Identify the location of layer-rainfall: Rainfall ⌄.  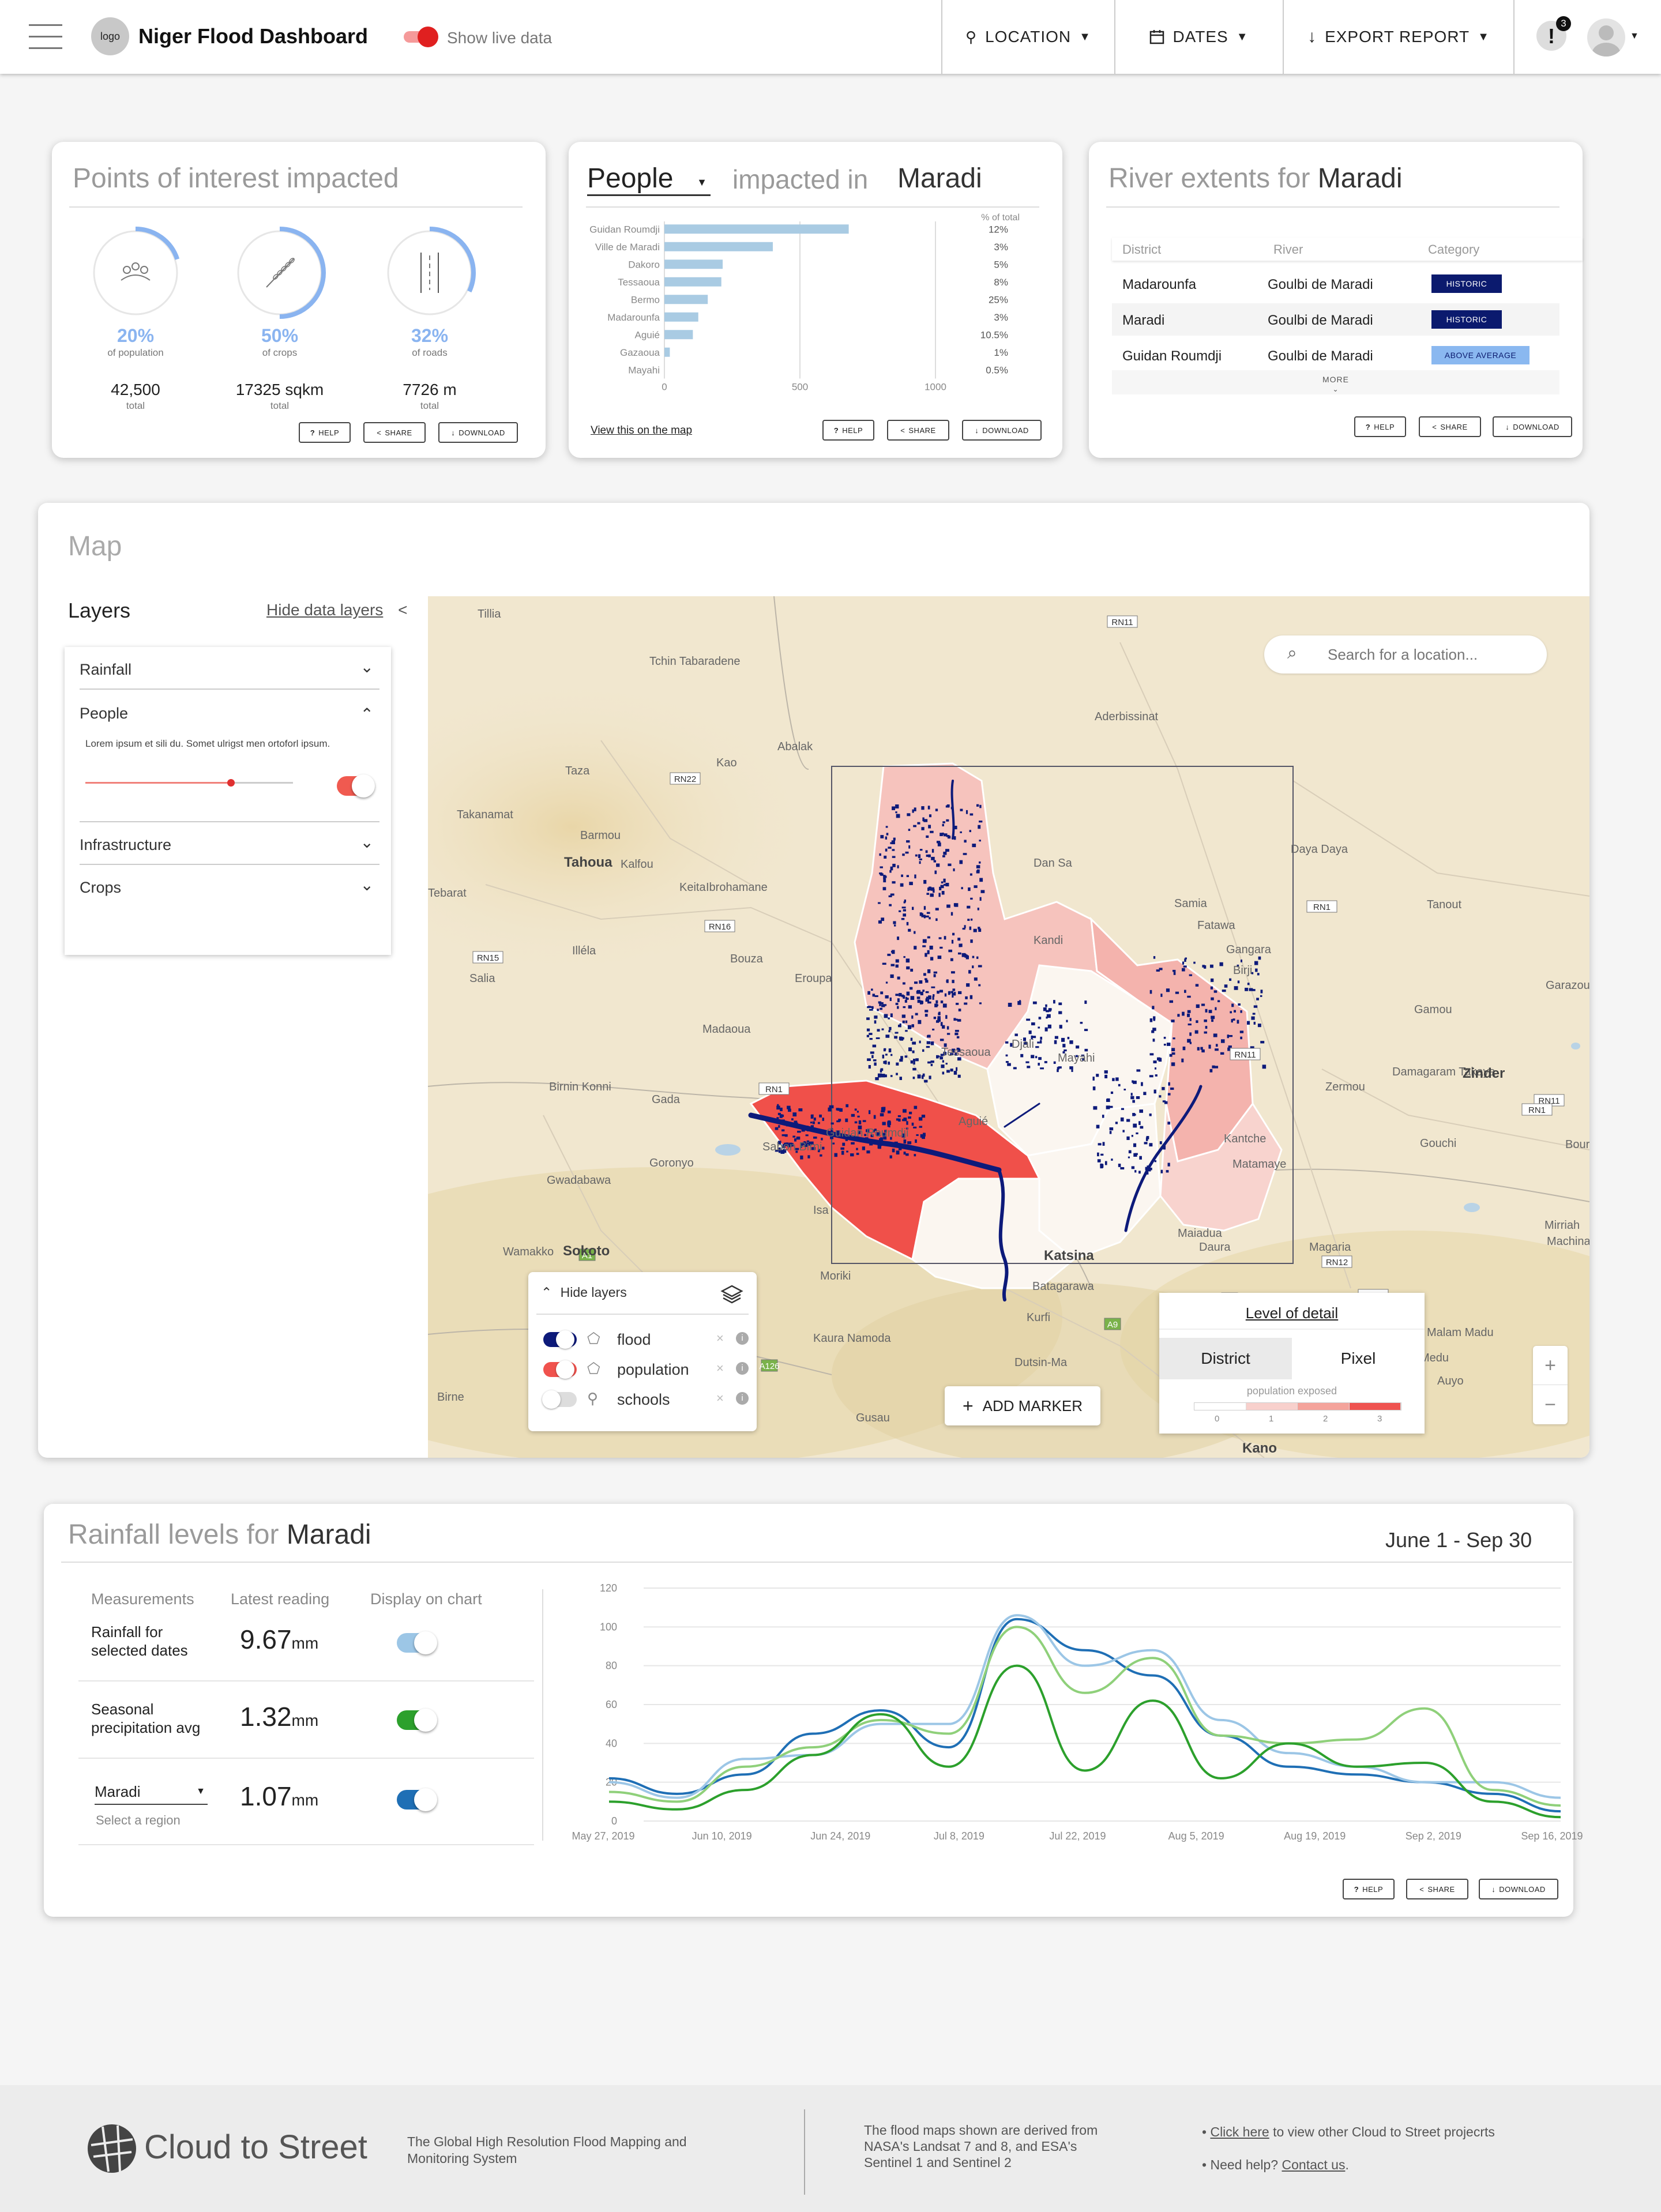
(229, 668).